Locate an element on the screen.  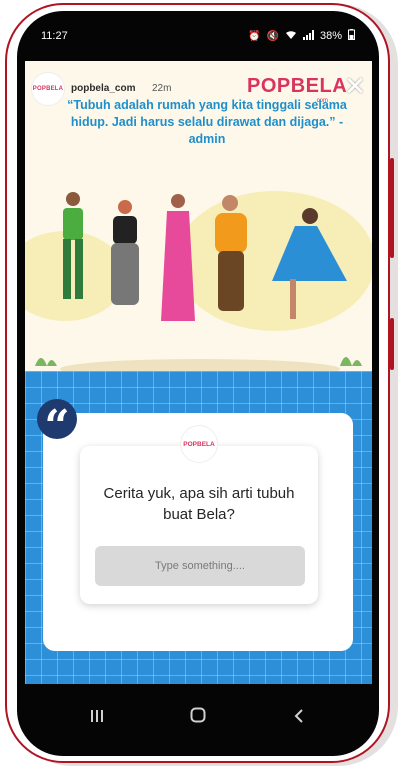
back-icon is located at coordinates (299, 717).